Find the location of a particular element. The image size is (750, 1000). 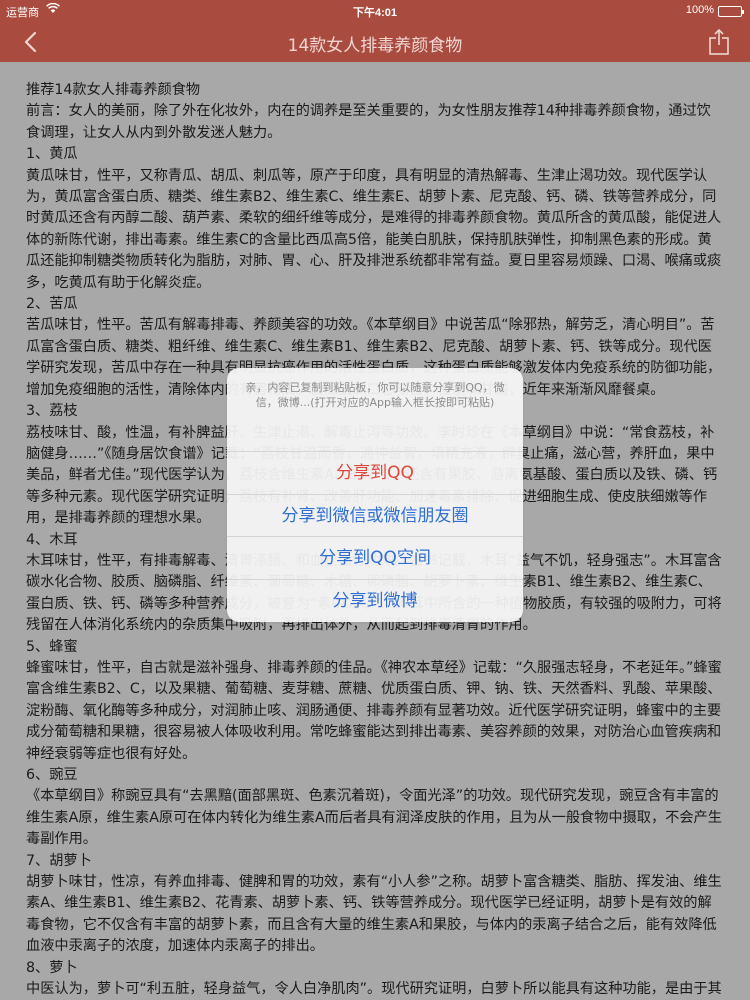

navigation-bar: 14款女人排毒养颜食物 is located at coordinates (375, 42).